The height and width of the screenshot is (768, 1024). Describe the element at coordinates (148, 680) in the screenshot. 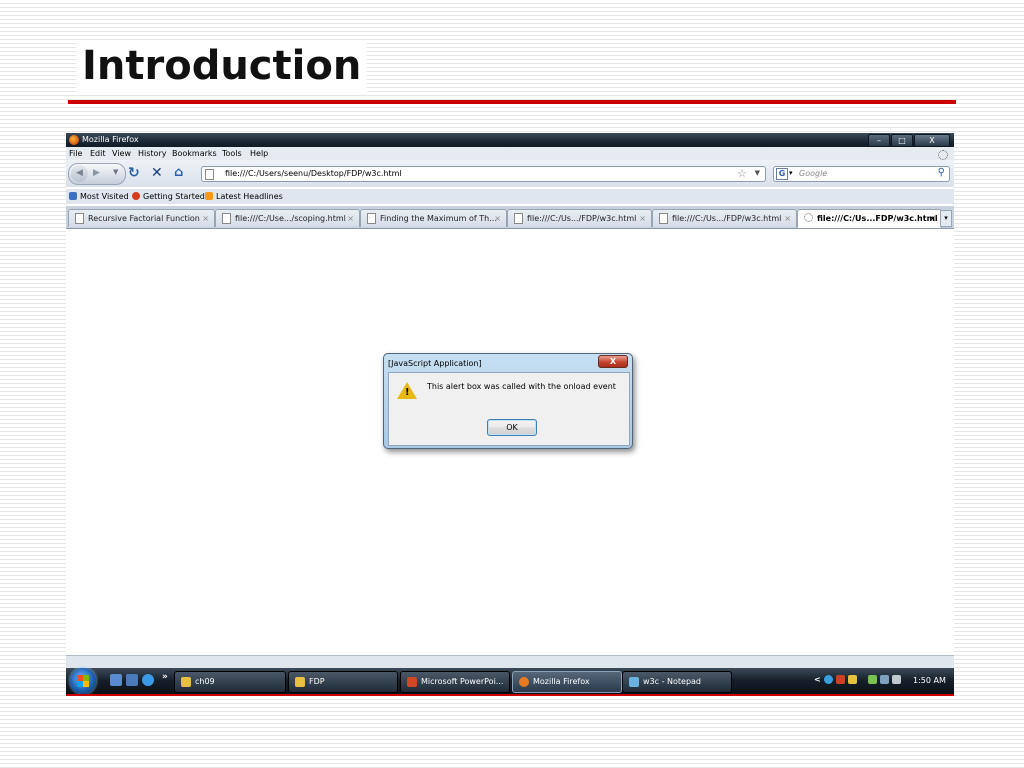

I see `internet-explorer-icon` at that location.